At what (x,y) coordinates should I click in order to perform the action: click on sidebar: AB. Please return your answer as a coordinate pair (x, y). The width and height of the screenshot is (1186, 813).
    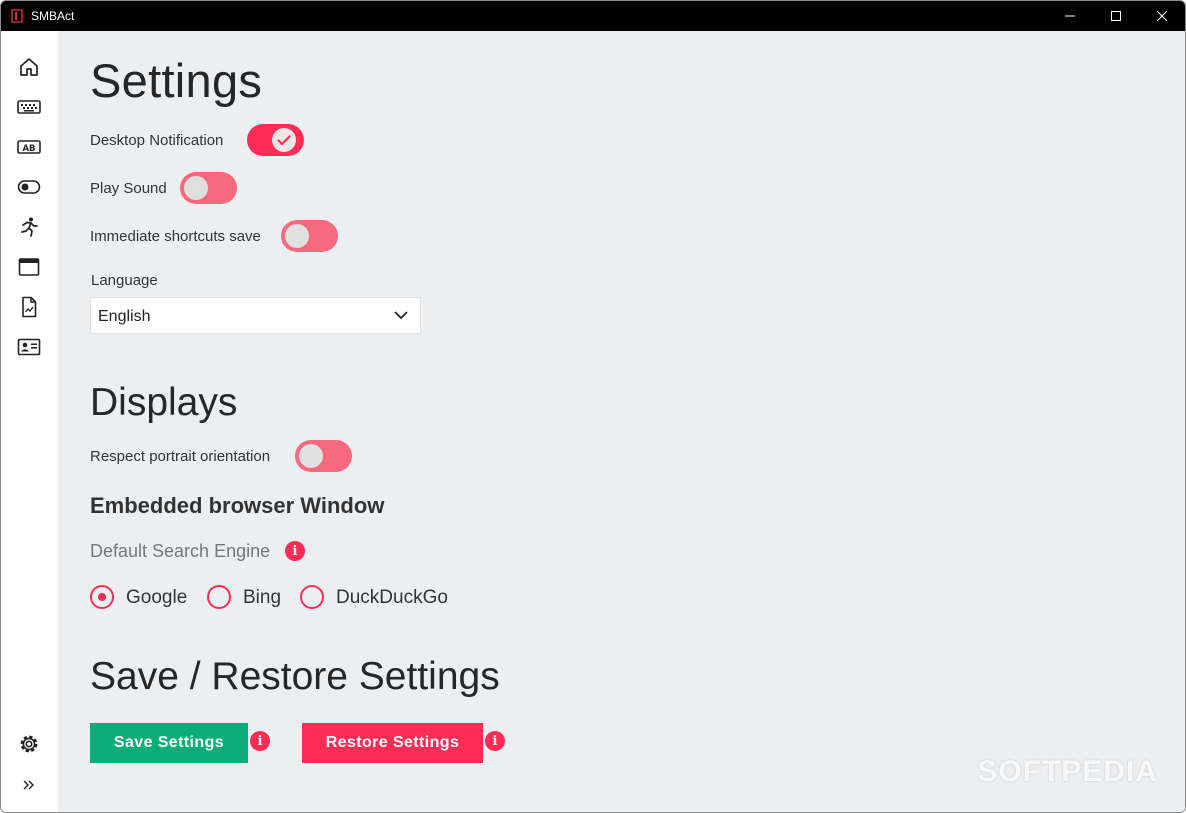
    Looking at the image, I should click on (29, 421).